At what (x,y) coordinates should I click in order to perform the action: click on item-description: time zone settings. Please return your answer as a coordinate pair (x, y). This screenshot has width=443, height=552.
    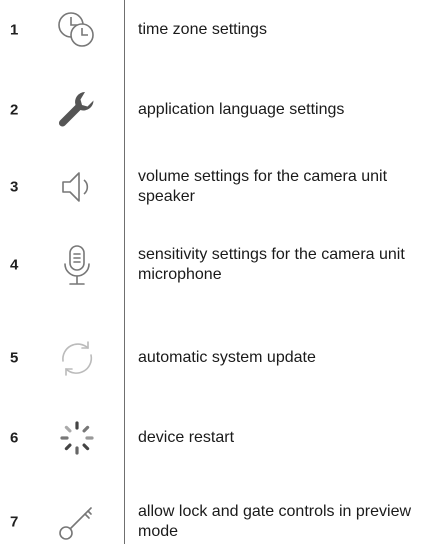
    Looking at the image, I should click on (202, 29).